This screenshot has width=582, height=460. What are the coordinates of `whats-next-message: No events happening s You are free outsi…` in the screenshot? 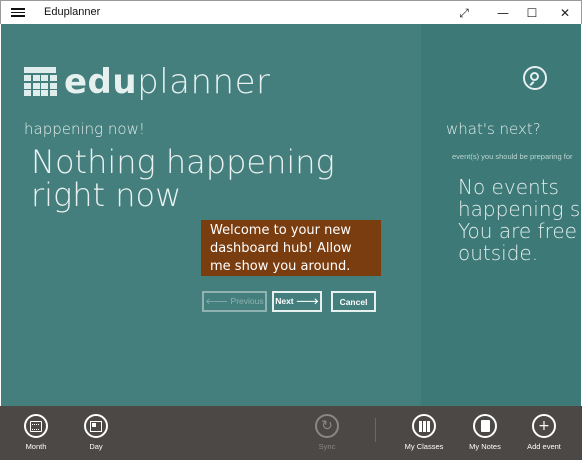 It's located at (519, 220).